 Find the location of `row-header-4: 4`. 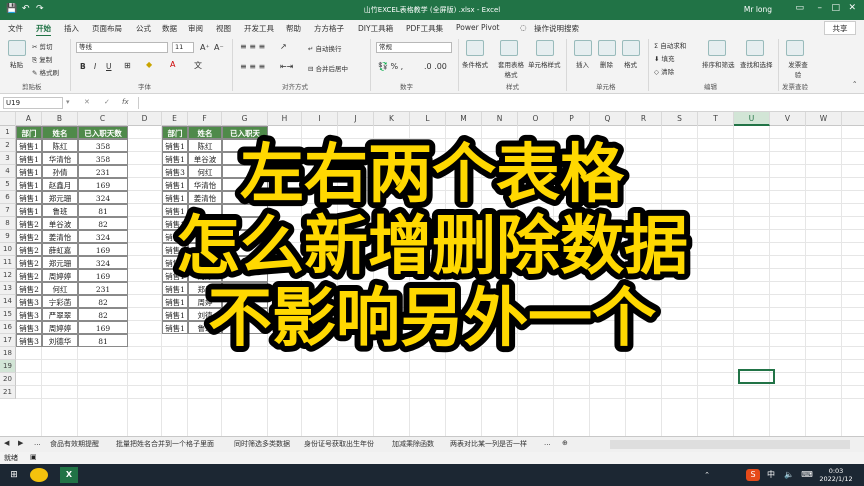

row-header-4: 4 is located at coordinates (8, 171).